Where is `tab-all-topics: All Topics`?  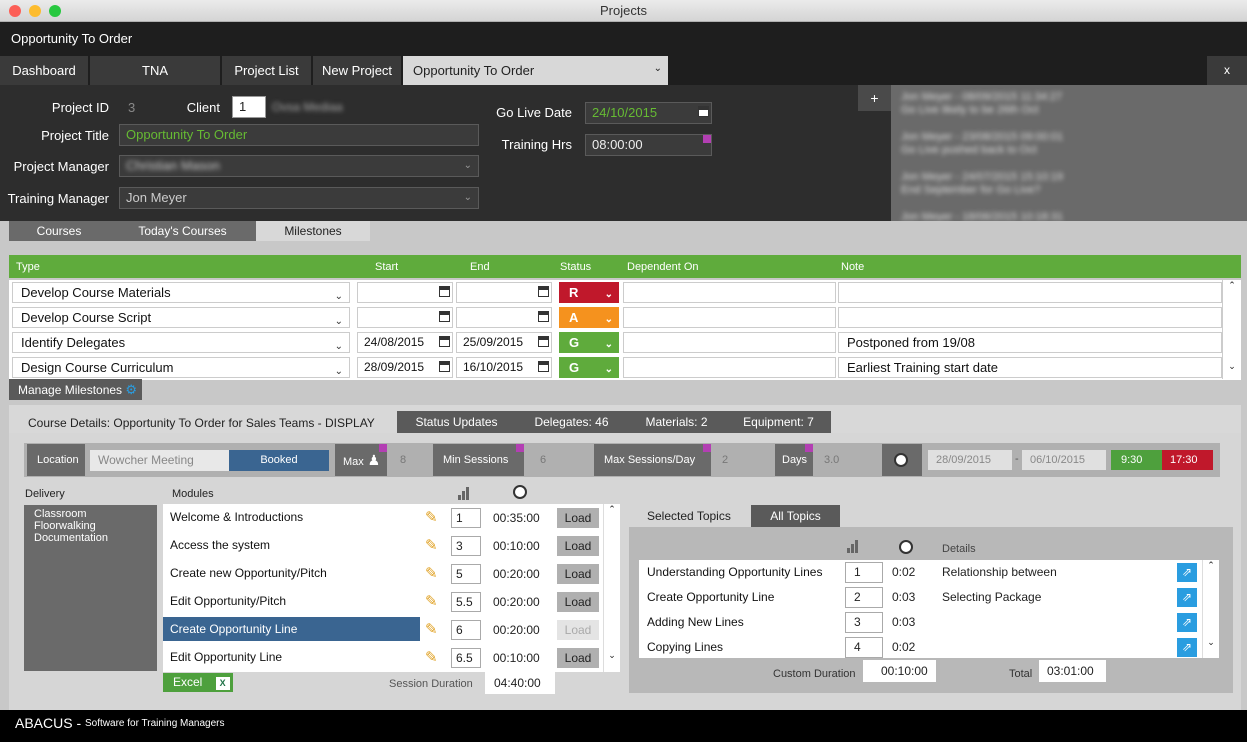
tab-all-topics: All Topics is located at coordinates (795, 516).